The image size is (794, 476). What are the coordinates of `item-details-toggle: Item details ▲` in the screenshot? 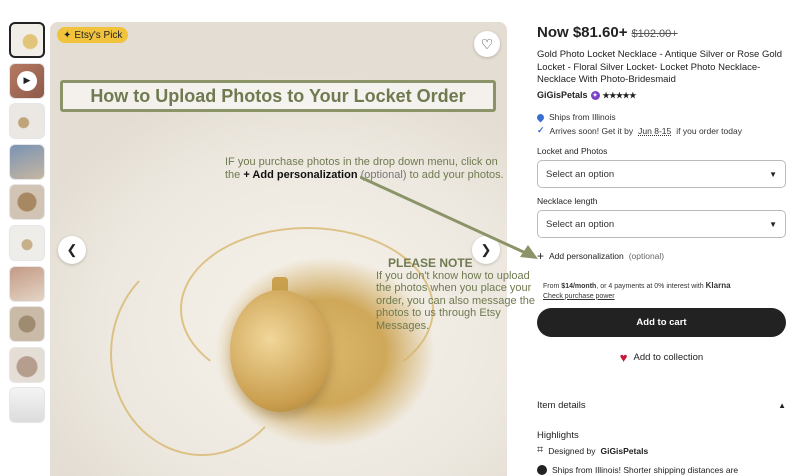 It's located at (661, 405).